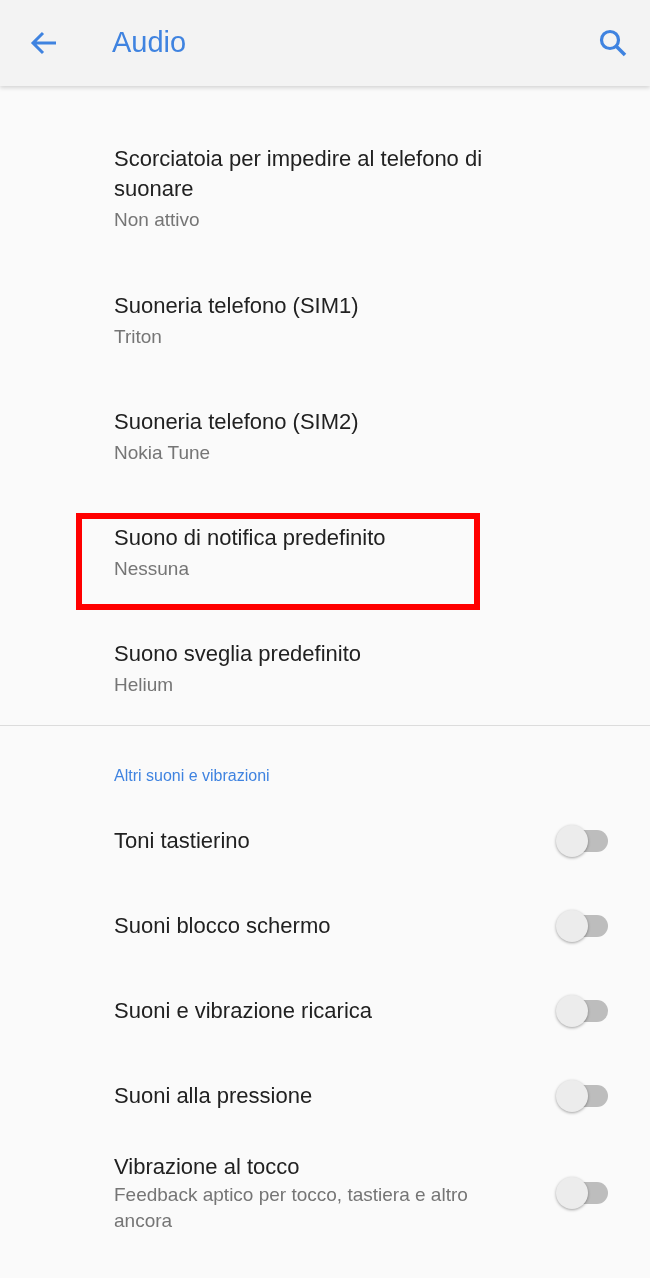 Image resolution: width=650 pixels, height=1278 pixels. I want to click on setting-title: Scorciatoia per impedire al telefono di suonare, so click(299, 174).